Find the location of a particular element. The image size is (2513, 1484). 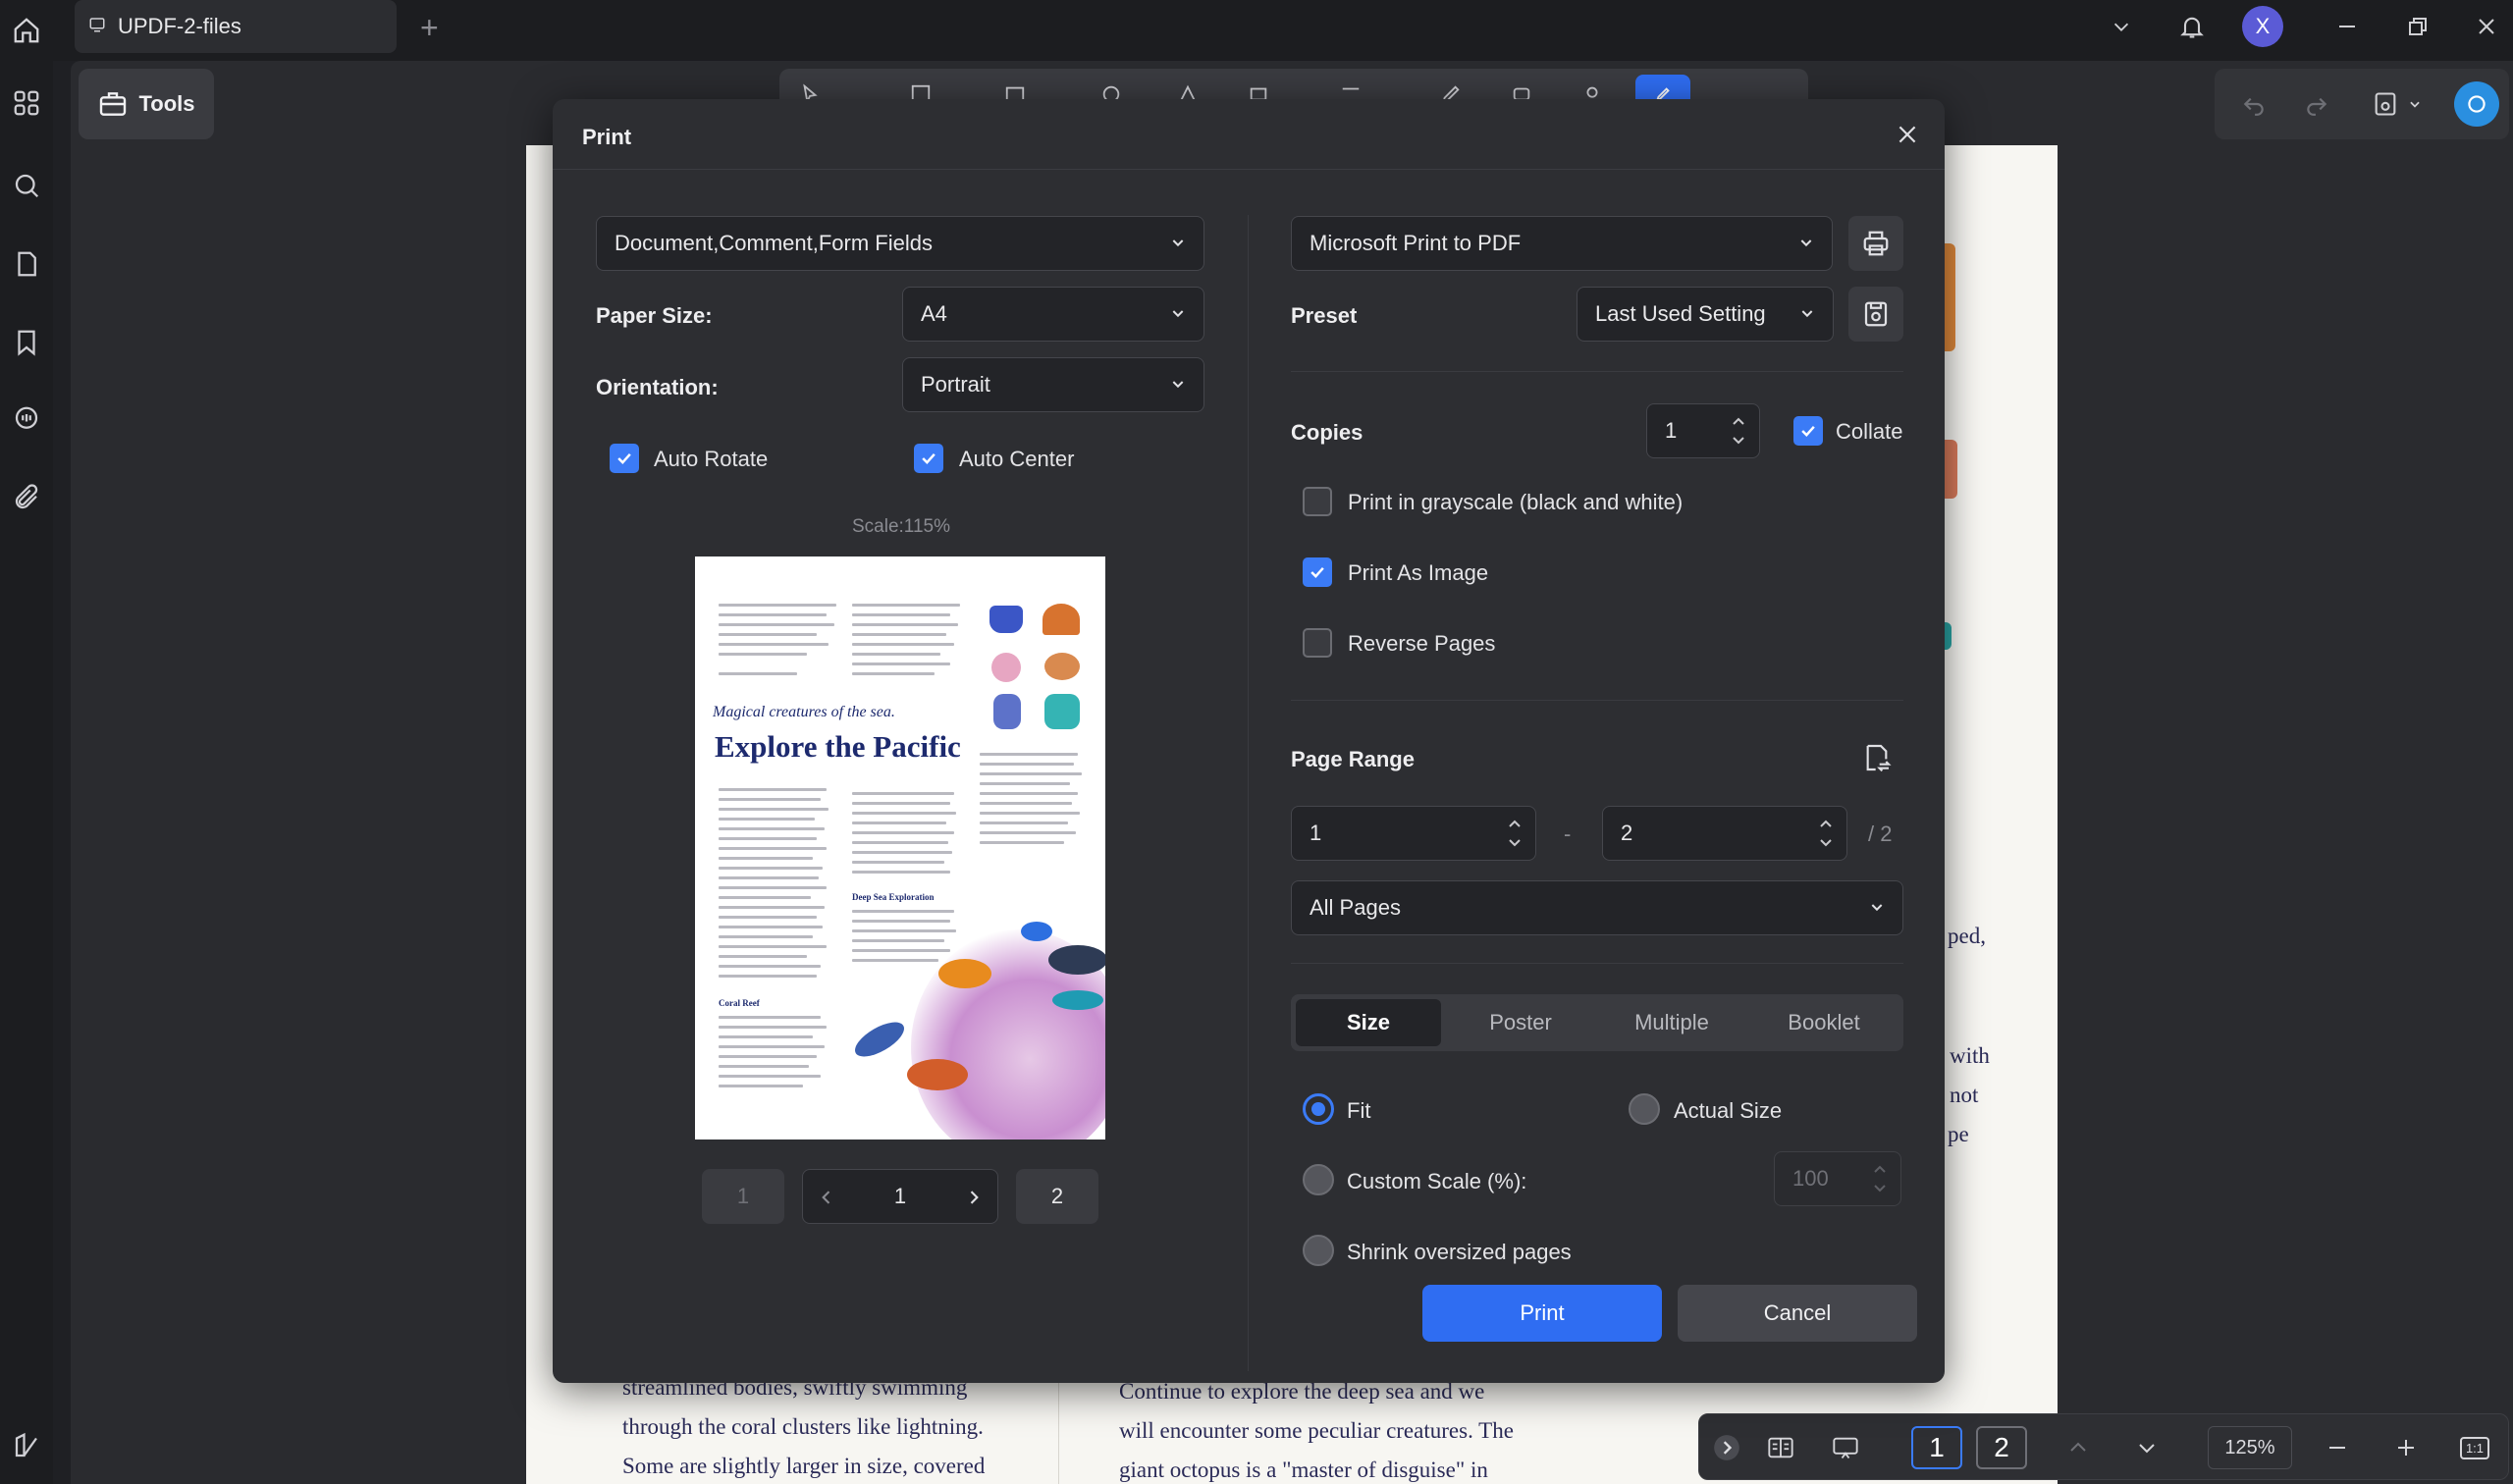

cancel-button: Cancel is located at coordinates (1798, 1313).